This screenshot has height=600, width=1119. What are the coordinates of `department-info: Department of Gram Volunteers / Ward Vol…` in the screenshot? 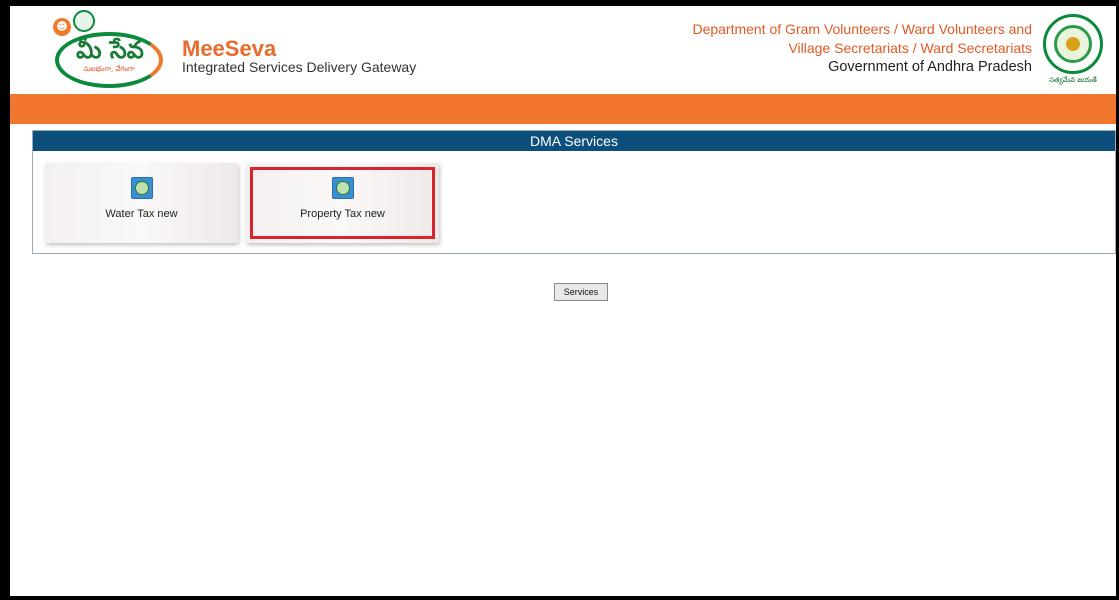 It's located at (862, 48).